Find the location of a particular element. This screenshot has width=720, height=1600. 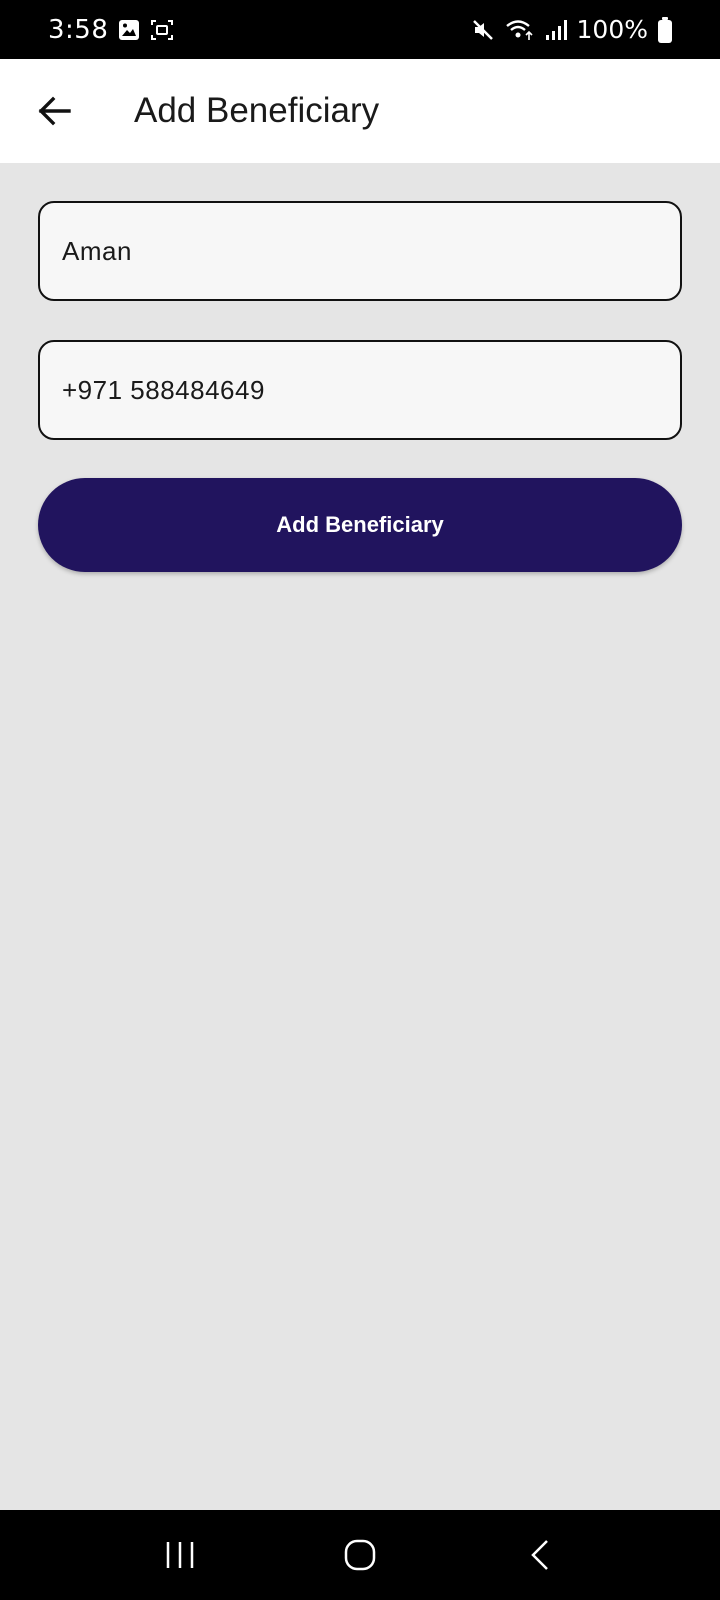

phone-field is located at coordinates (360, 390).